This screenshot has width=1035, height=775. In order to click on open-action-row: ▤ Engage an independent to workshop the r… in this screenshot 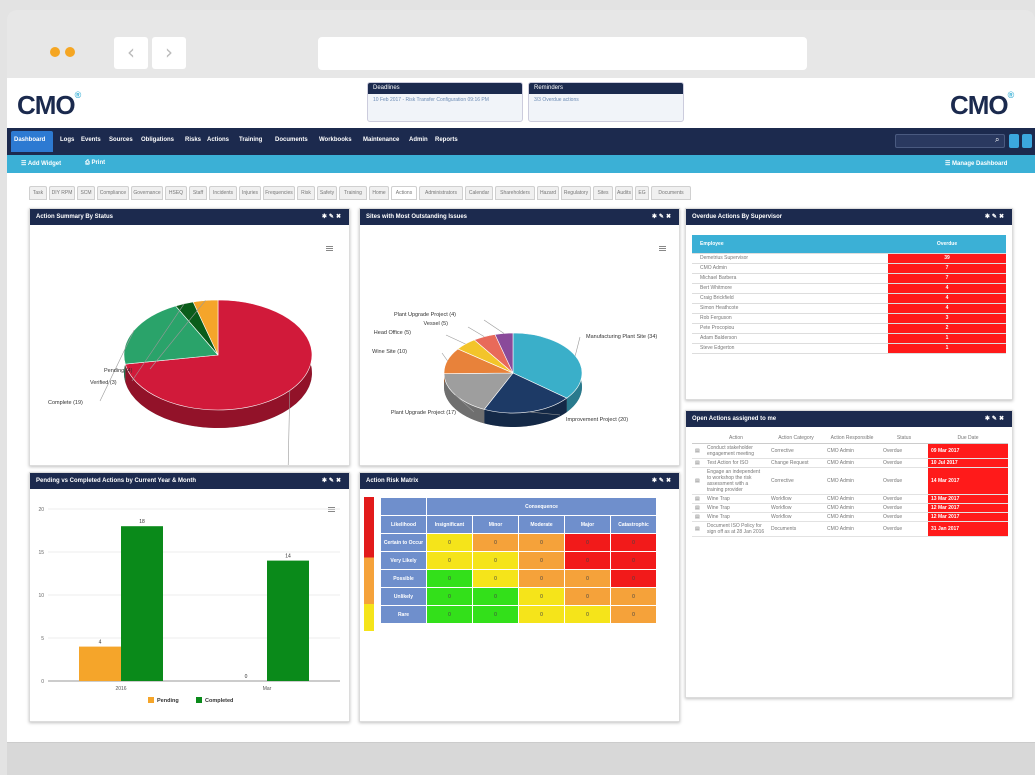, I will do `click(850, 481)`.